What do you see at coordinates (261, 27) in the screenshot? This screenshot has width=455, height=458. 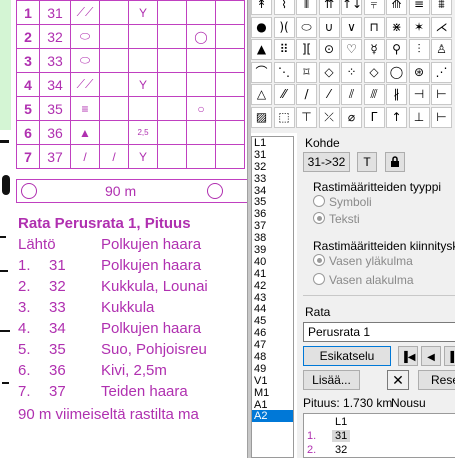 I see `palette-symbol-button: ●` at bounding box center [261, 27].